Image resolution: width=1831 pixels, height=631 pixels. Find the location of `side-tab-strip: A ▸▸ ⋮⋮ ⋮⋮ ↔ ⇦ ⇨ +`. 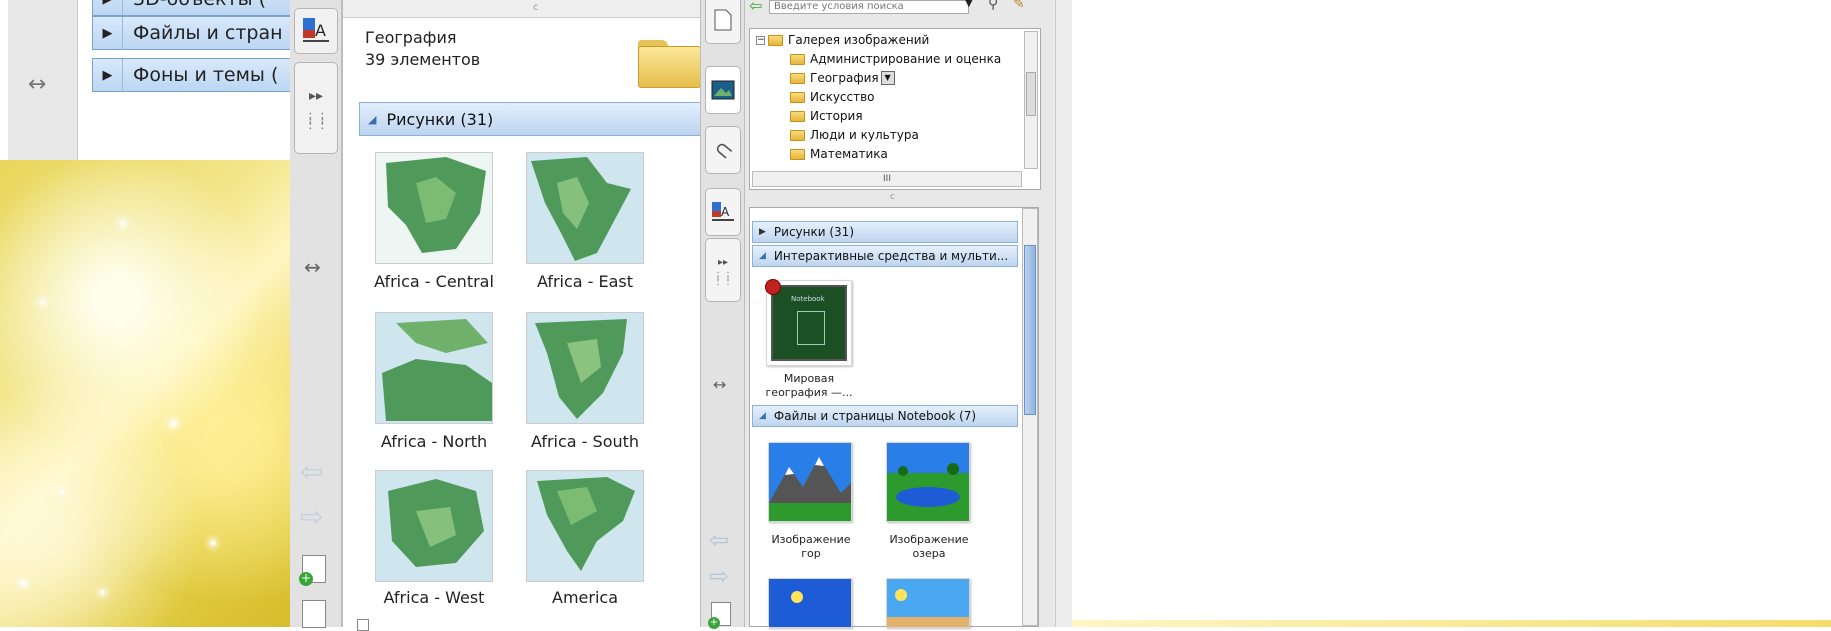

side-tab-strip: A ▸▸ ⋮⋮ ⋮⋮ ↔ ⇦ ⇨ + is located at coordinates (316, 314).